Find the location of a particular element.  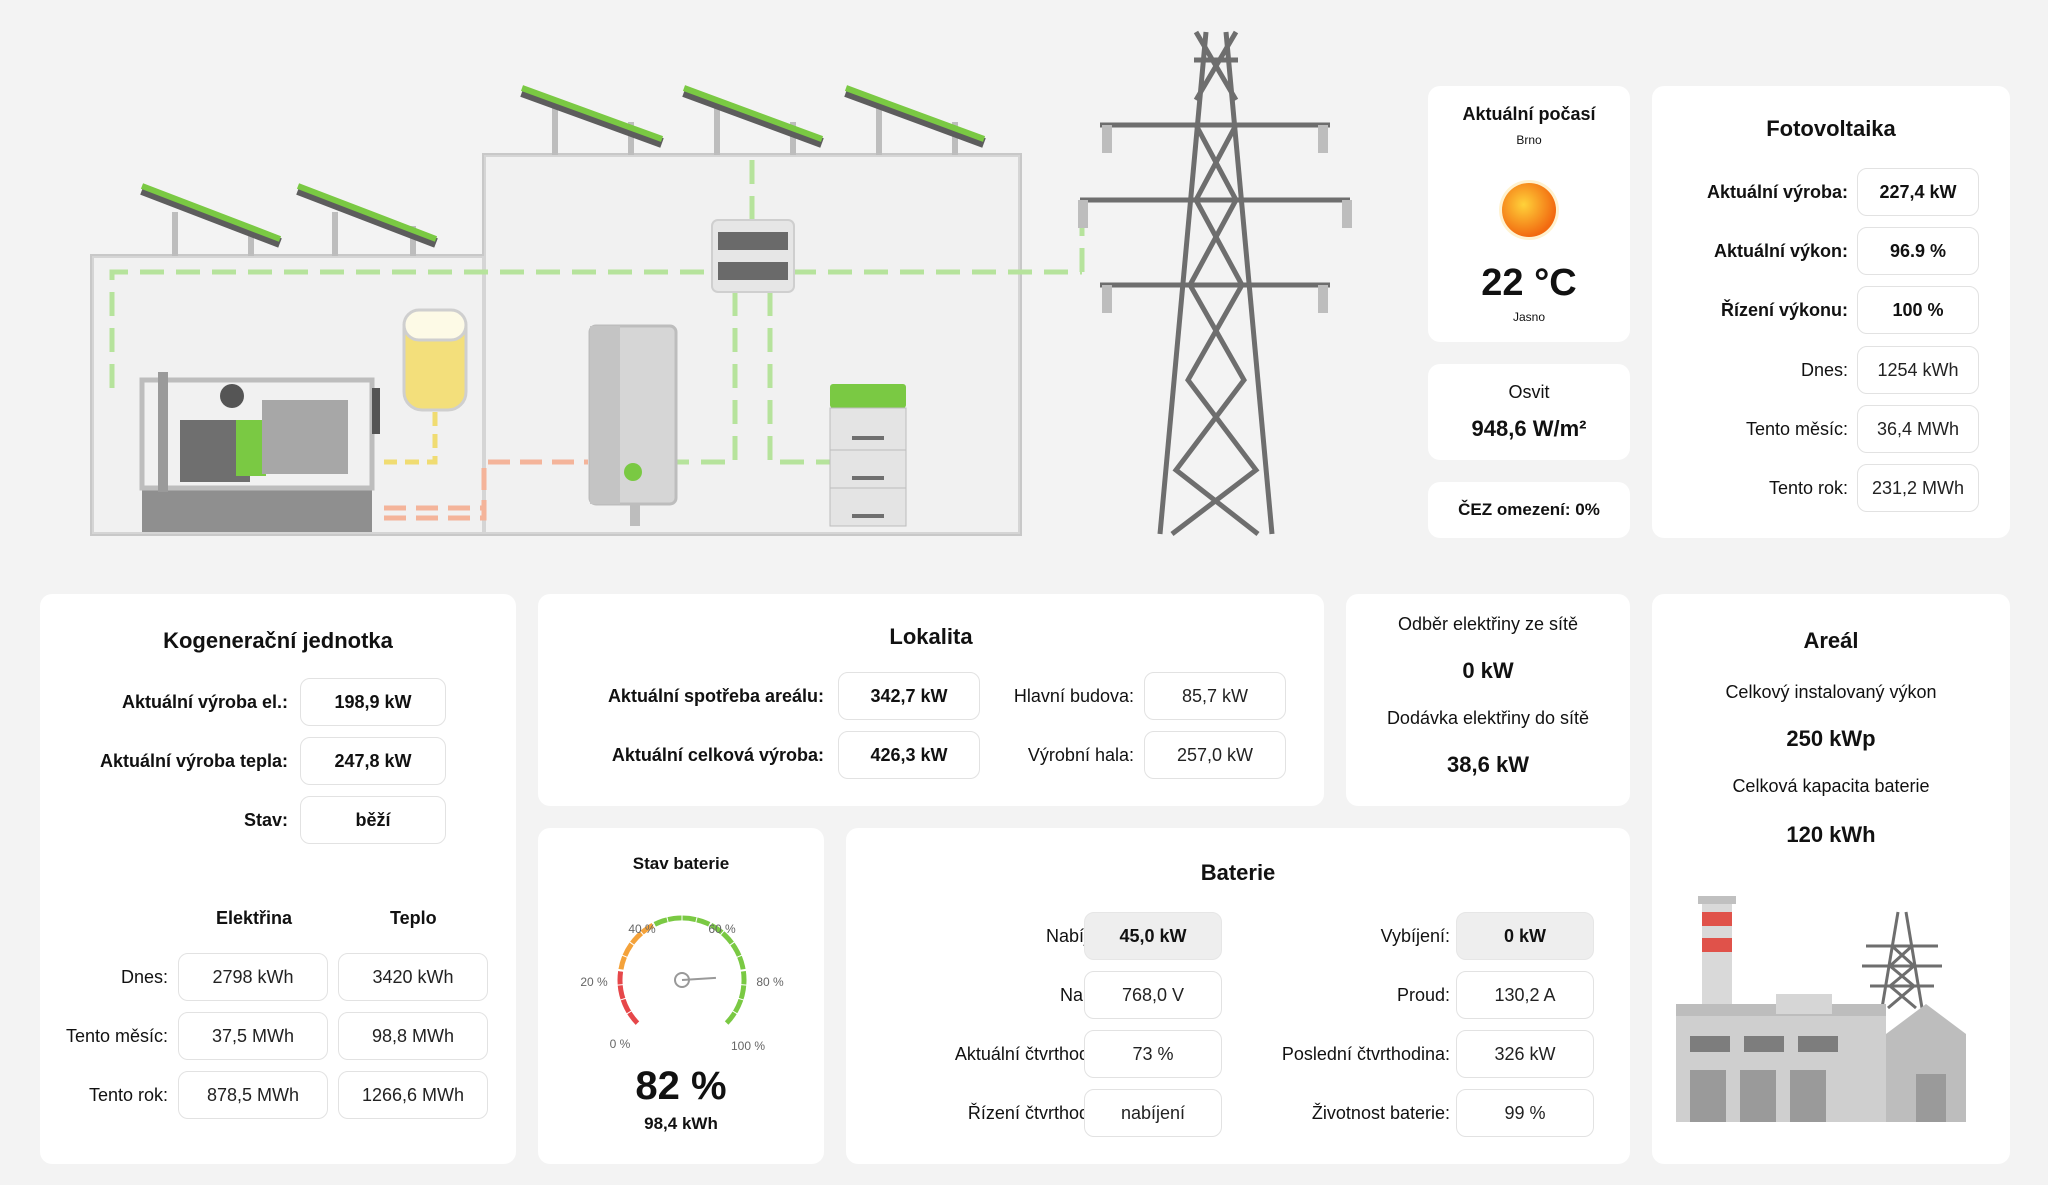

fve-row-value: 1254 kWh is located at coordinates (1918, 370).